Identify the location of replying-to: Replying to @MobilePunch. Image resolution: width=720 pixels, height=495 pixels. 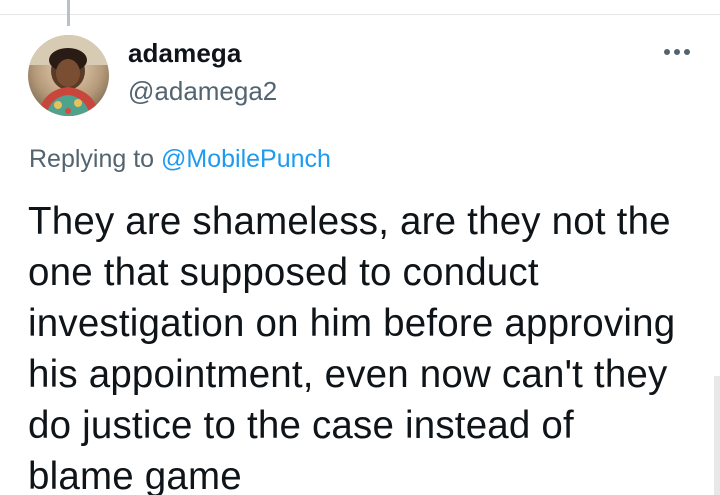
(180, 159).